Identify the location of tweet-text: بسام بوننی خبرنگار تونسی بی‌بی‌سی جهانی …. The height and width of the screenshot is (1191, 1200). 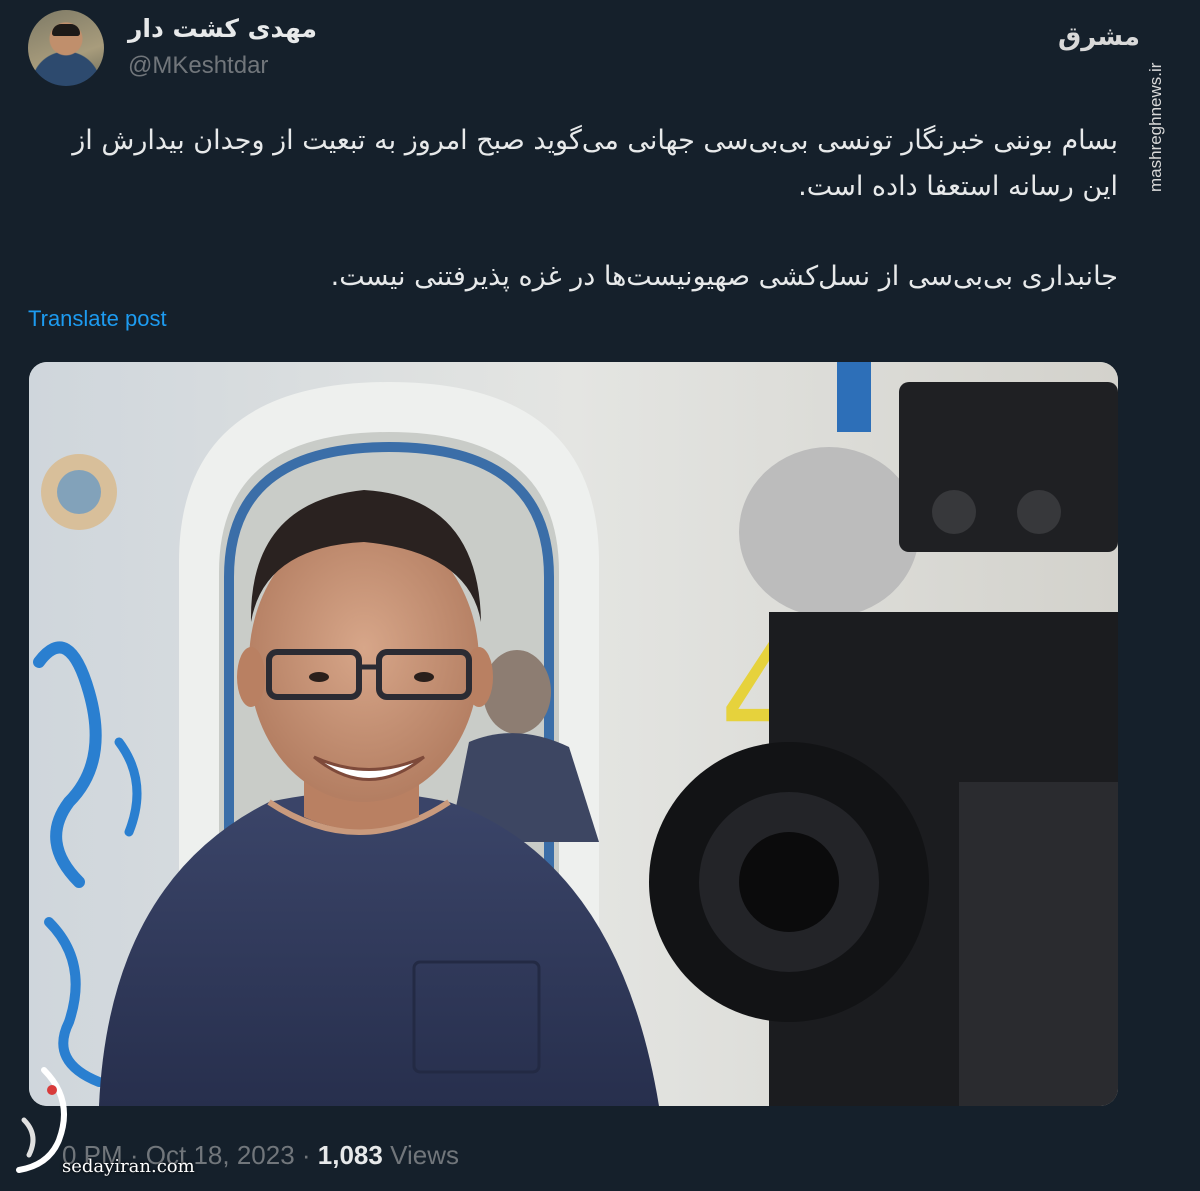
(579, 209).